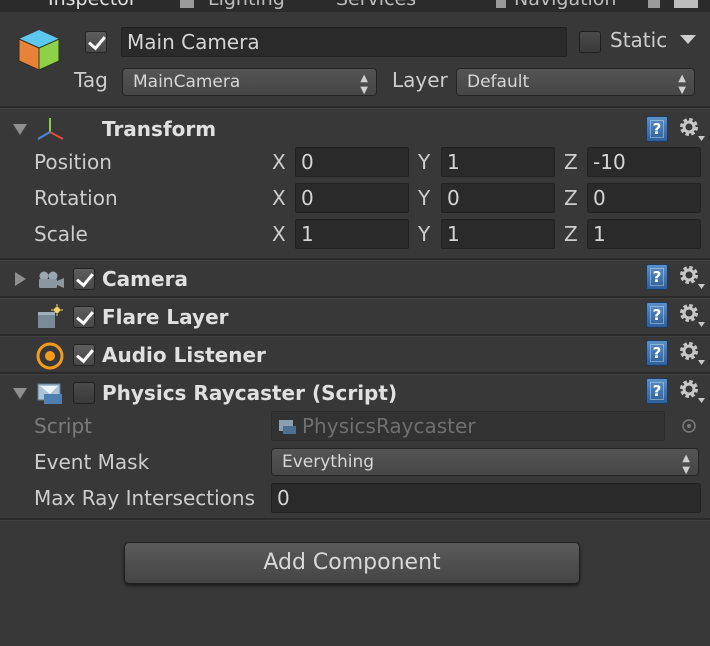 The width and height of the screenshot is (710, 646). What do you see at coordinates (352, 162) in the screenshot?
I see `position-x-field: 0` at bounding box center [352, 162].